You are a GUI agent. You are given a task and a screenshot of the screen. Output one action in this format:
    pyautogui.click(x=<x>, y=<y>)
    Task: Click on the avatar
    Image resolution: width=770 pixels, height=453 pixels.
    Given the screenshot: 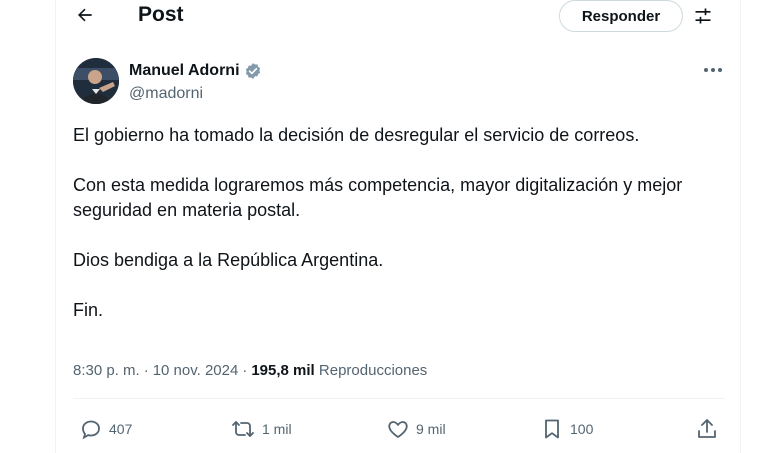 What is the action you would take?
    pyautogui.click(x=96, y=81)
    